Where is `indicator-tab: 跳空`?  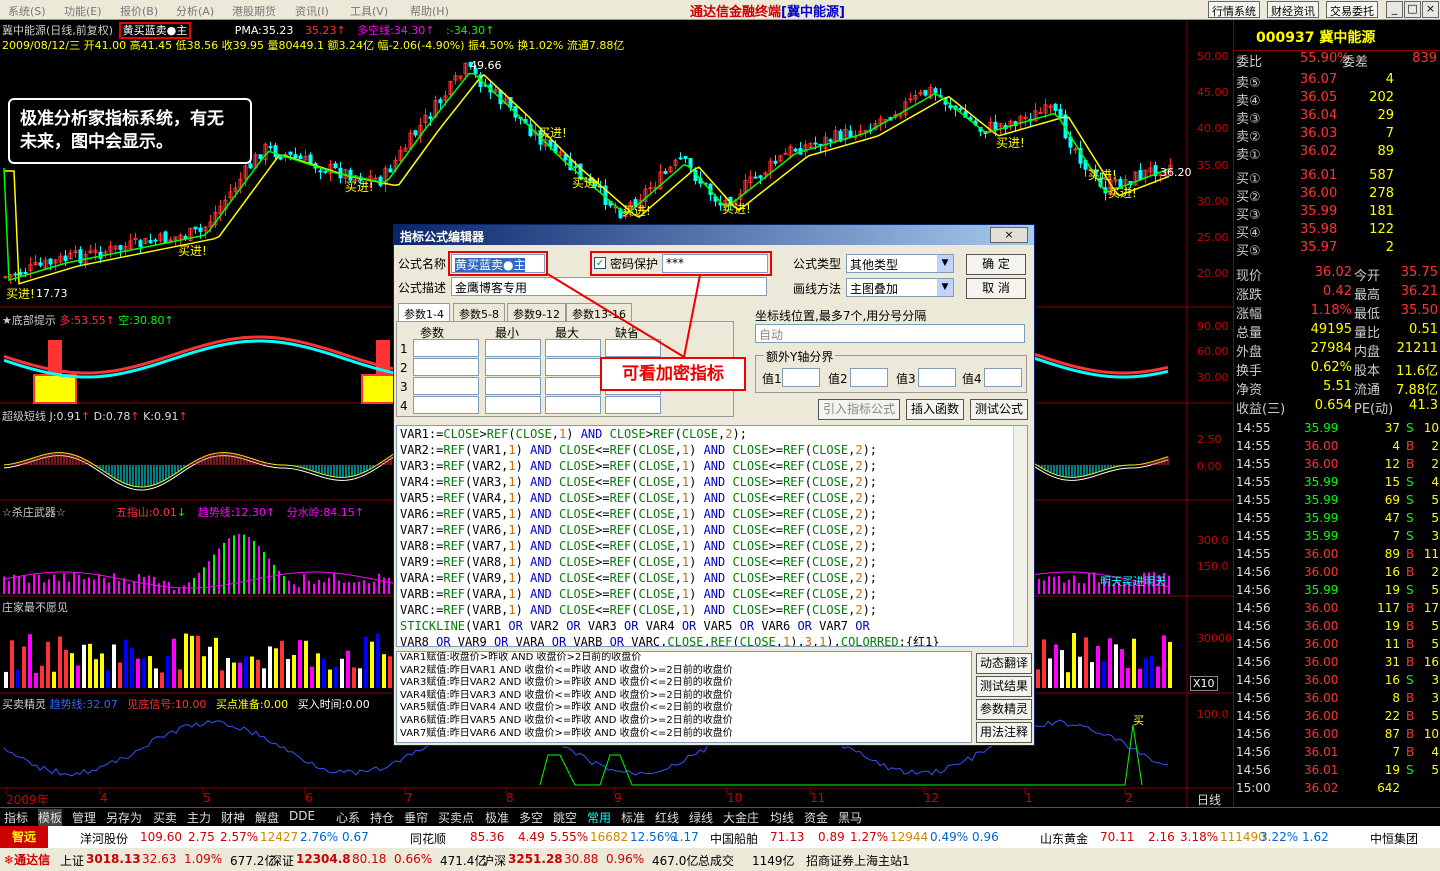
indicator-tab: 跳空 is located at coordinates (565, 817).